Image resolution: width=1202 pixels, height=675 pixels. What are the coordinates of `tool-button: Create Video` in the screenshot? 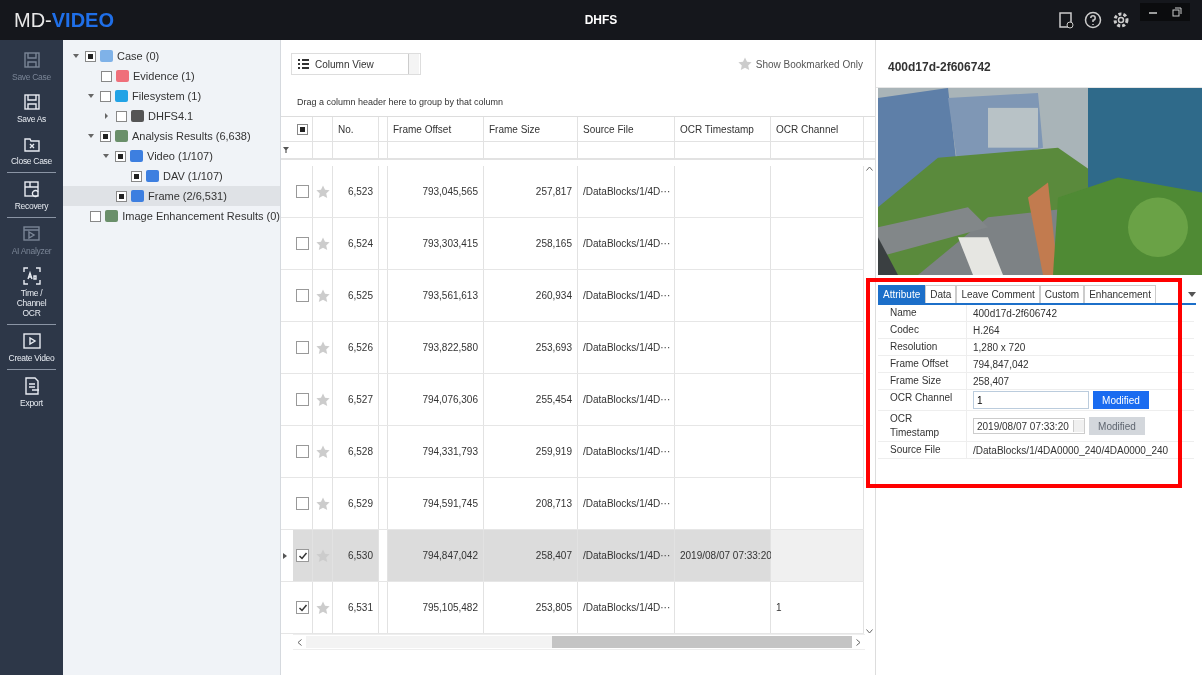 It's located at (31, 348).